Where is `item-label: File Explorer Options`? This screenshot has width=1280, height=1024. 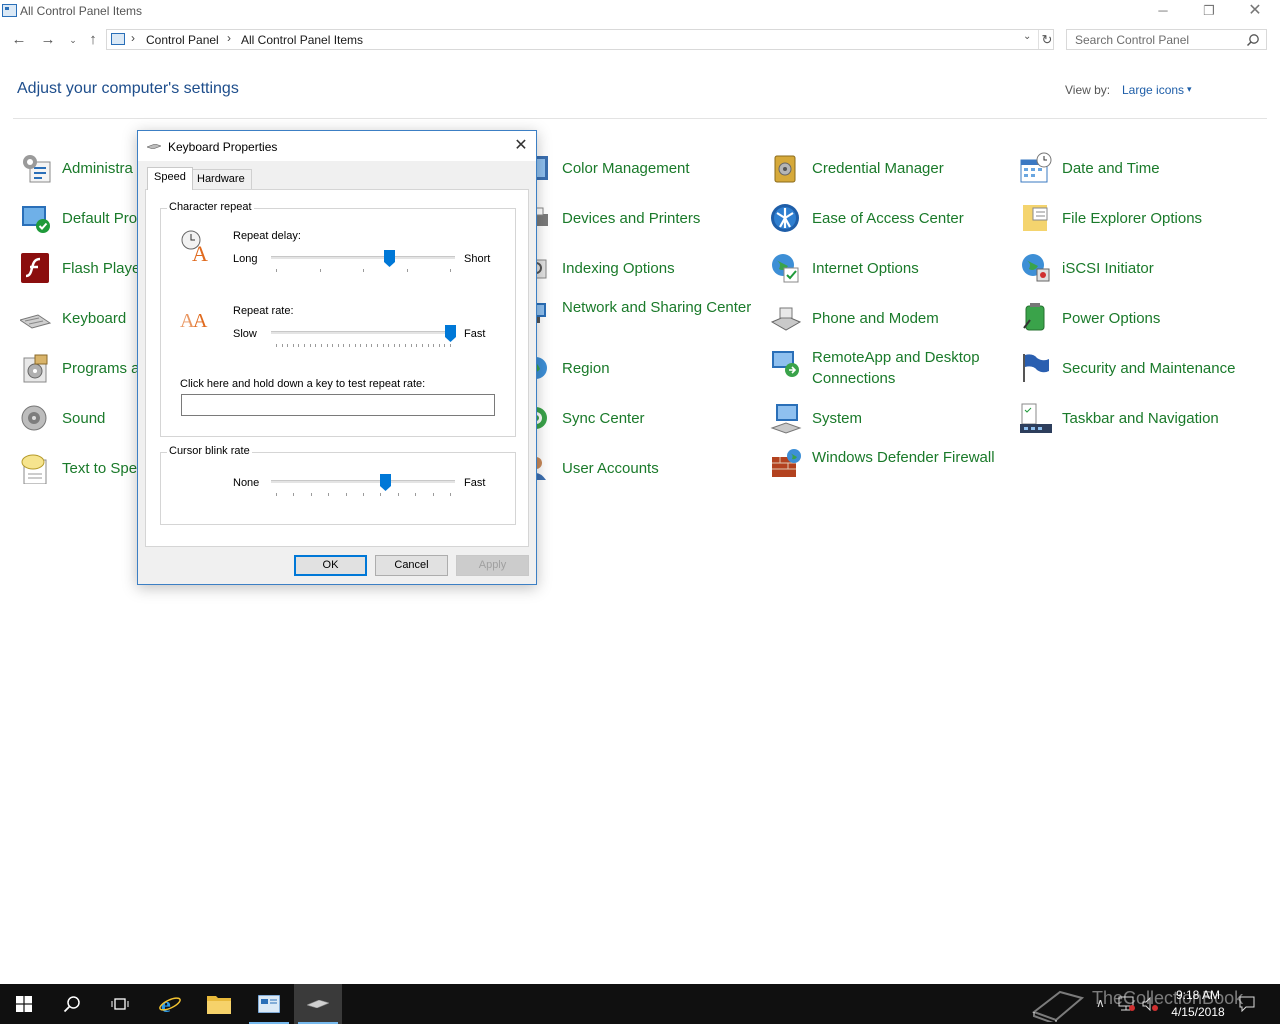 item-label: File Explorer Options is located at coordinates (1157, 218).